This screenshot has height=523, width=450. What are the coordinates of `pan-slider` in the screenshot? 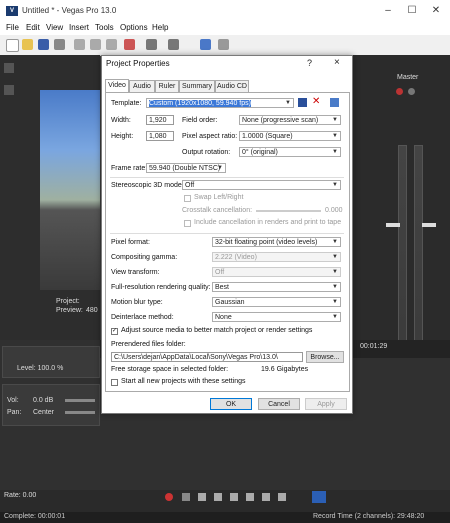 It's located at (80, 412).